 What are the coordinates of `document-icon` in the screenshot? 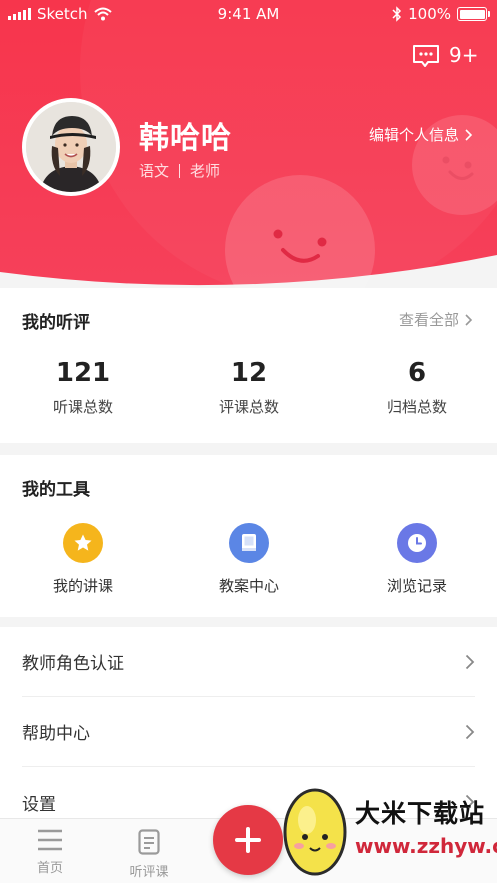 It's located at (149, 842).